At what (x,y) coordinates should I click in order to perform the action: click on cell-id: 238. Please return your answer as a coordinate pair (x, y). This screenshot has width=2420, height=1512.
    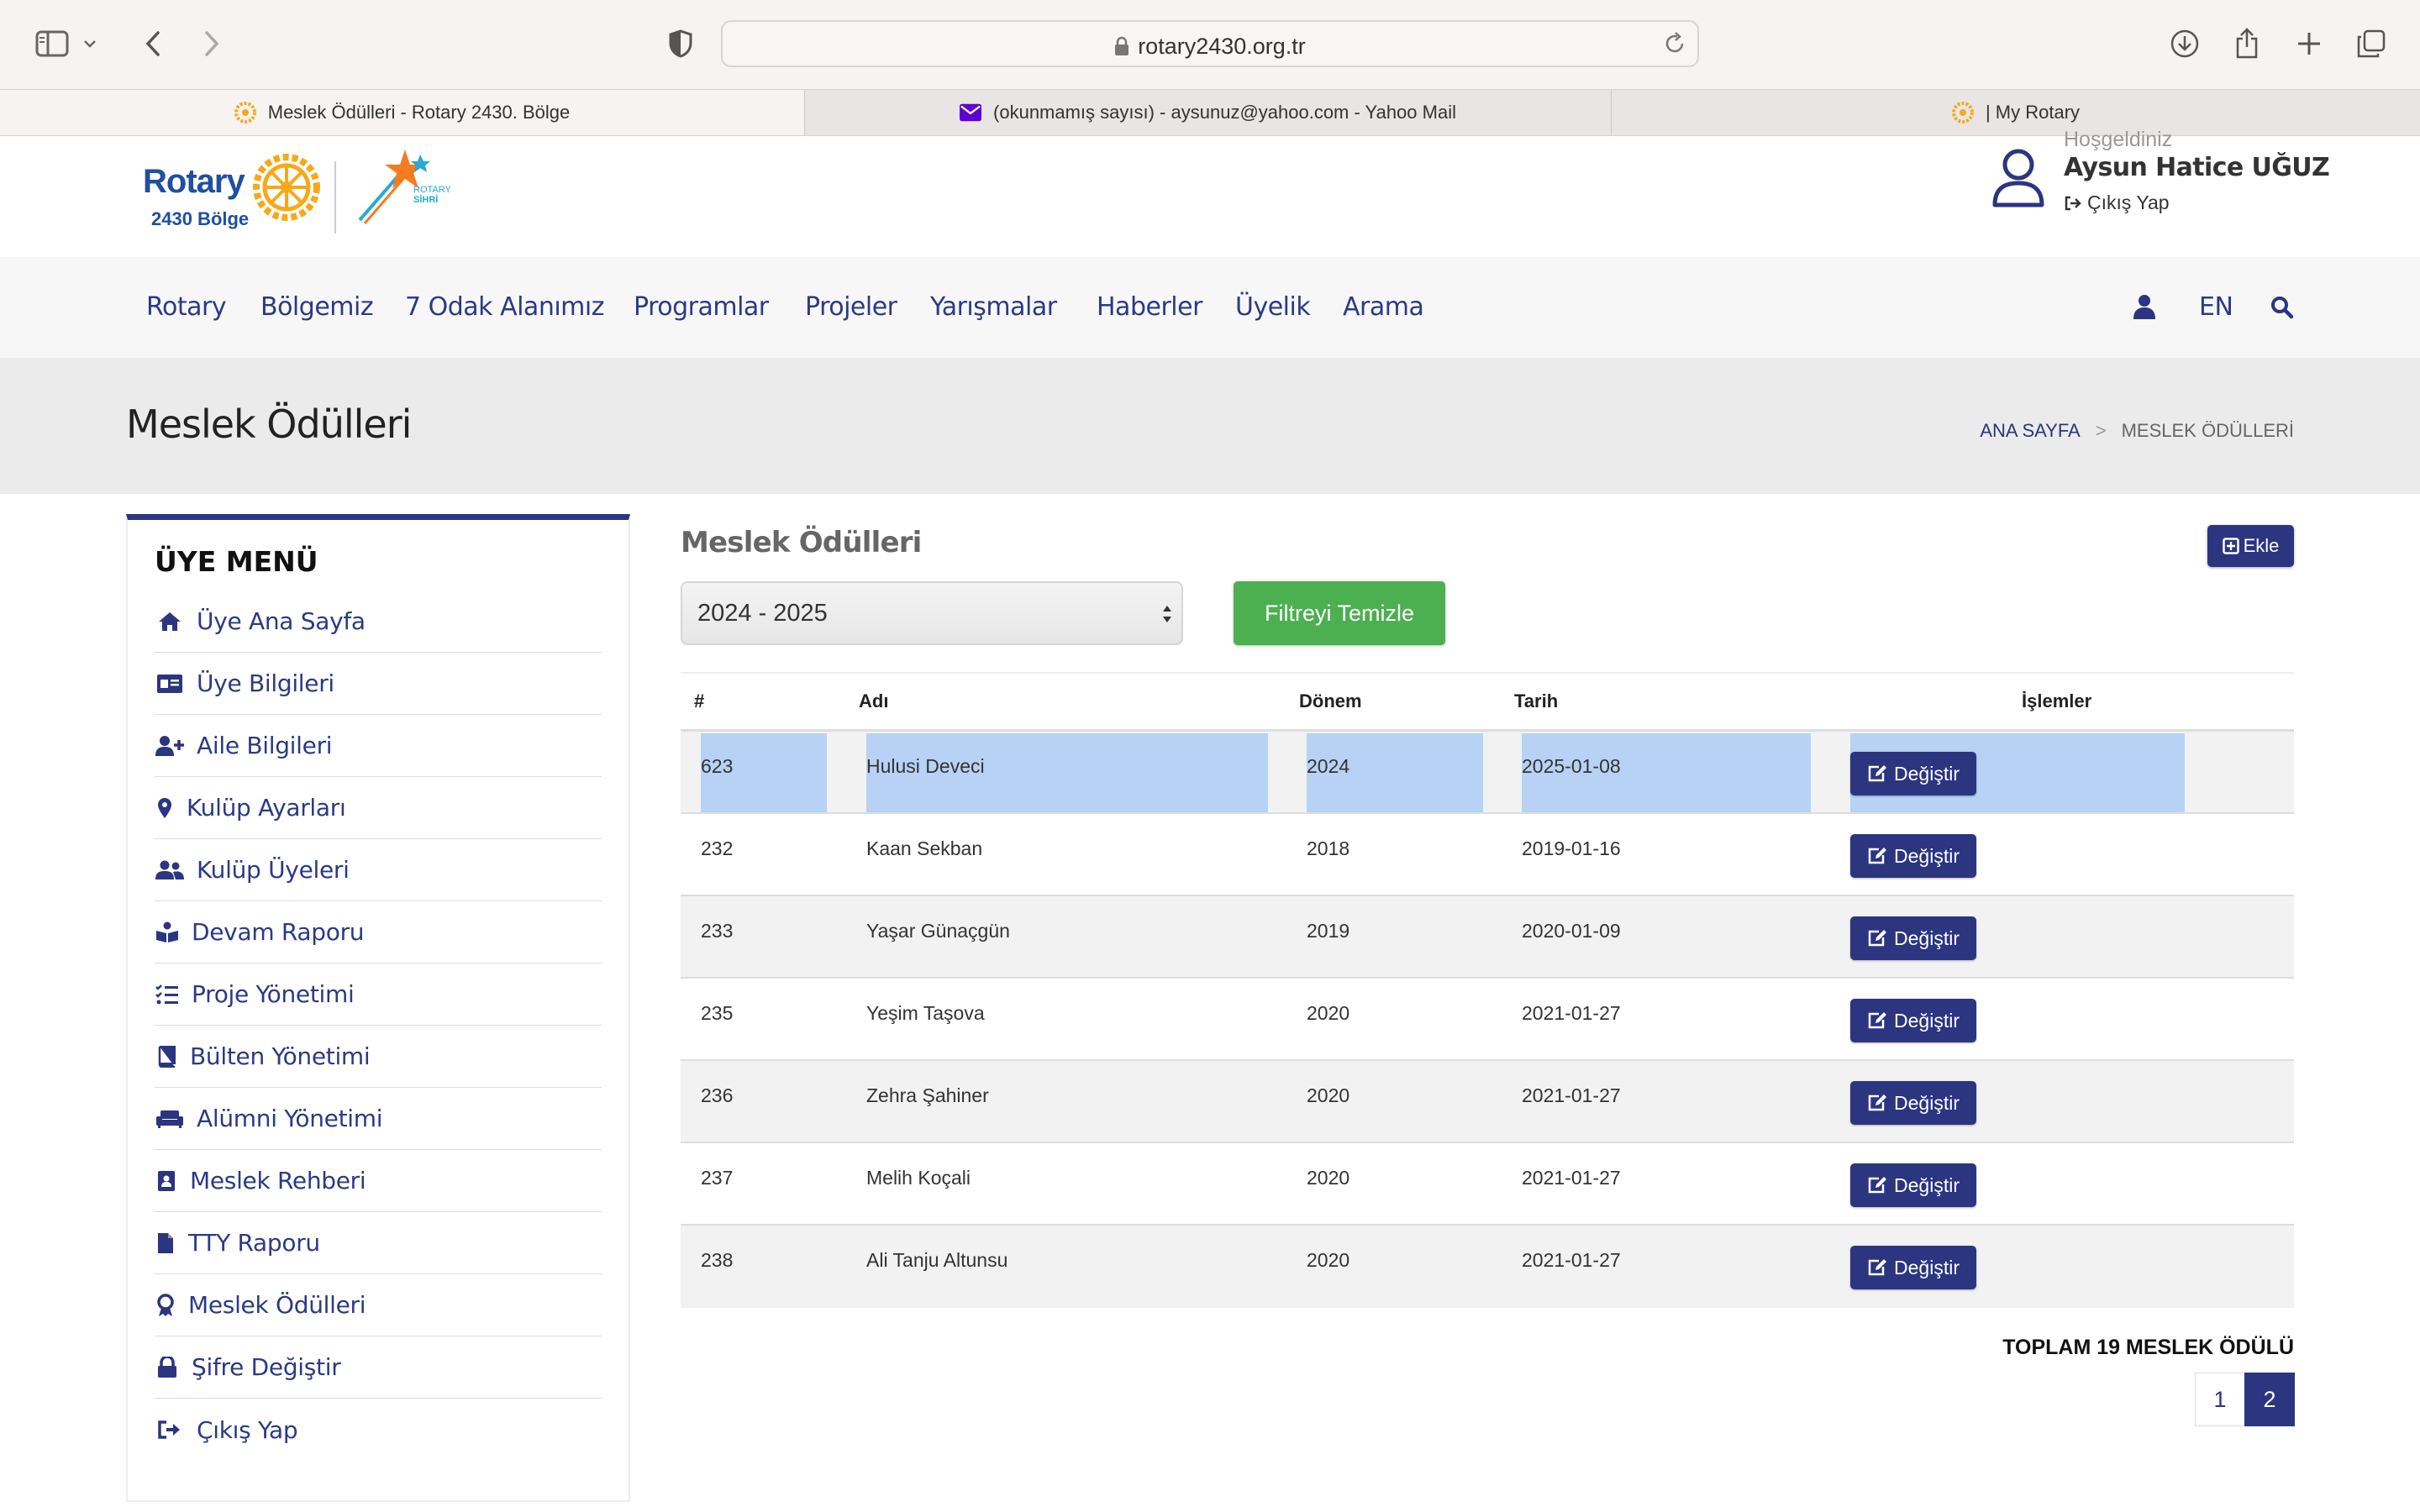
    Looking at the image, I should click on (718, 1260).